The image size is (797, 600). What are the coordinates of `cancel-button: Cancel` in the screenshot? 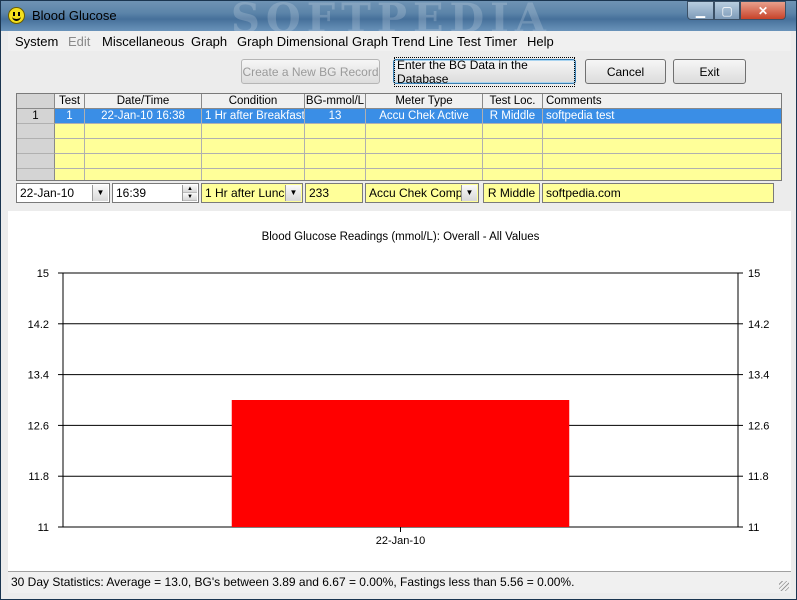 It's located at (625, 71).